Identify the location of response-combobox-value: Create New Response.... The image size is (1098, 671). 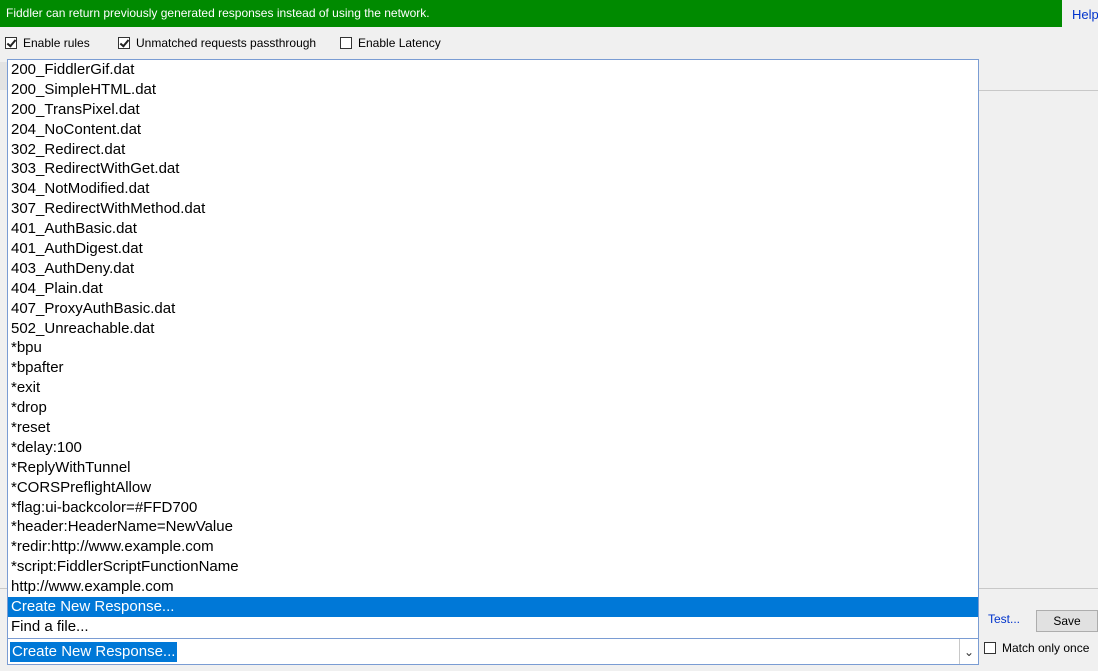
(94, 652).